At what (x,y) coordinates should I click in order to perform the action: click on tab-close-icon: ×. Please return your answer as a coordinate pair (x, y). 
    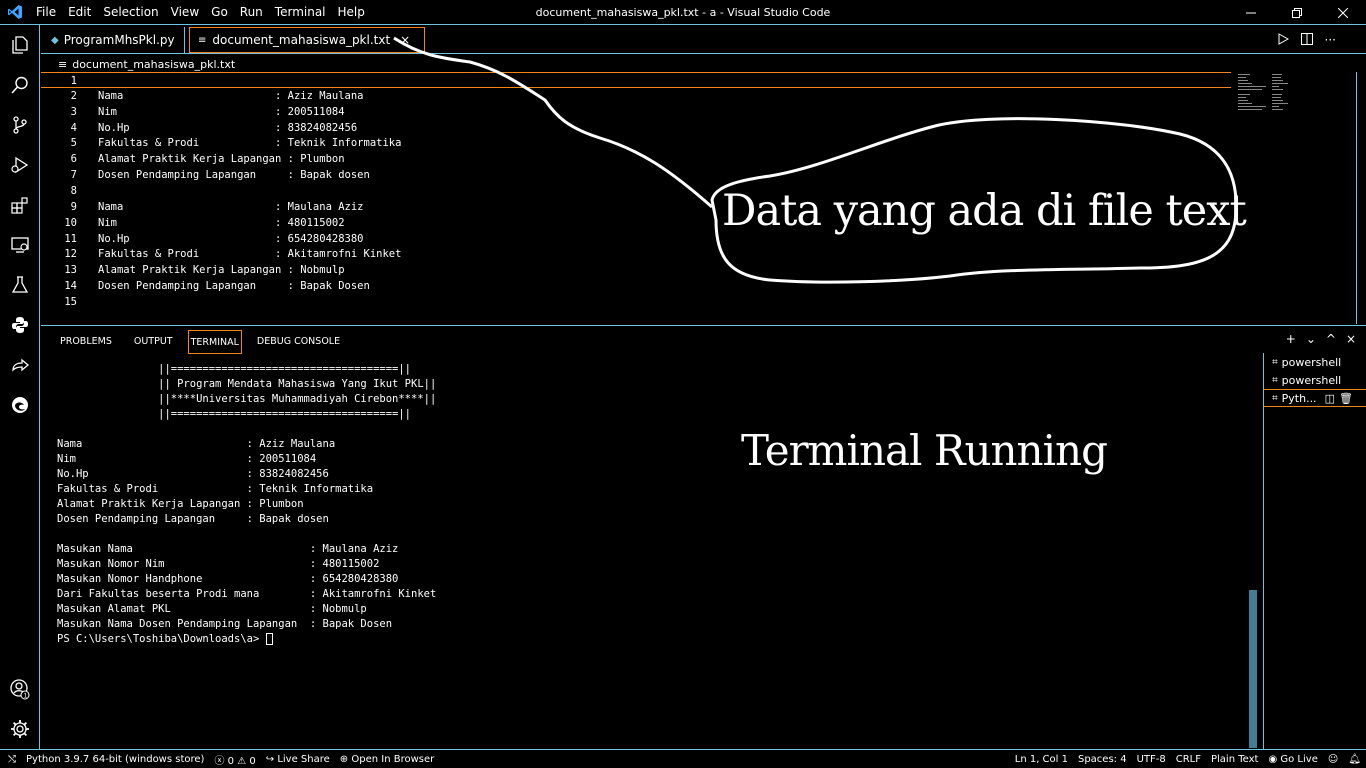
    Looking at the image, I should click on (405, 40).